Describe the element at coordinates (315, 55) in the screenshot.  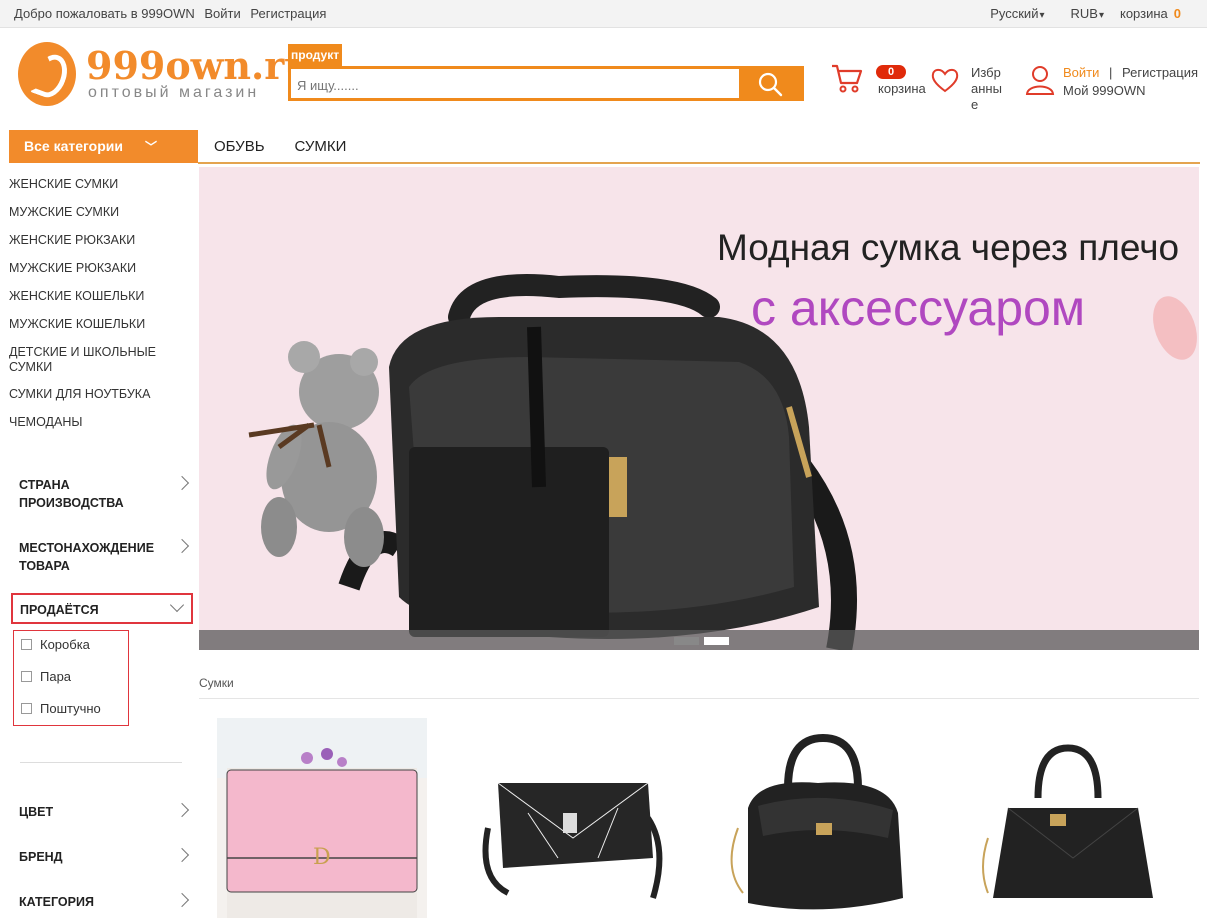
I see `search-category-tag: продукт` at that location.